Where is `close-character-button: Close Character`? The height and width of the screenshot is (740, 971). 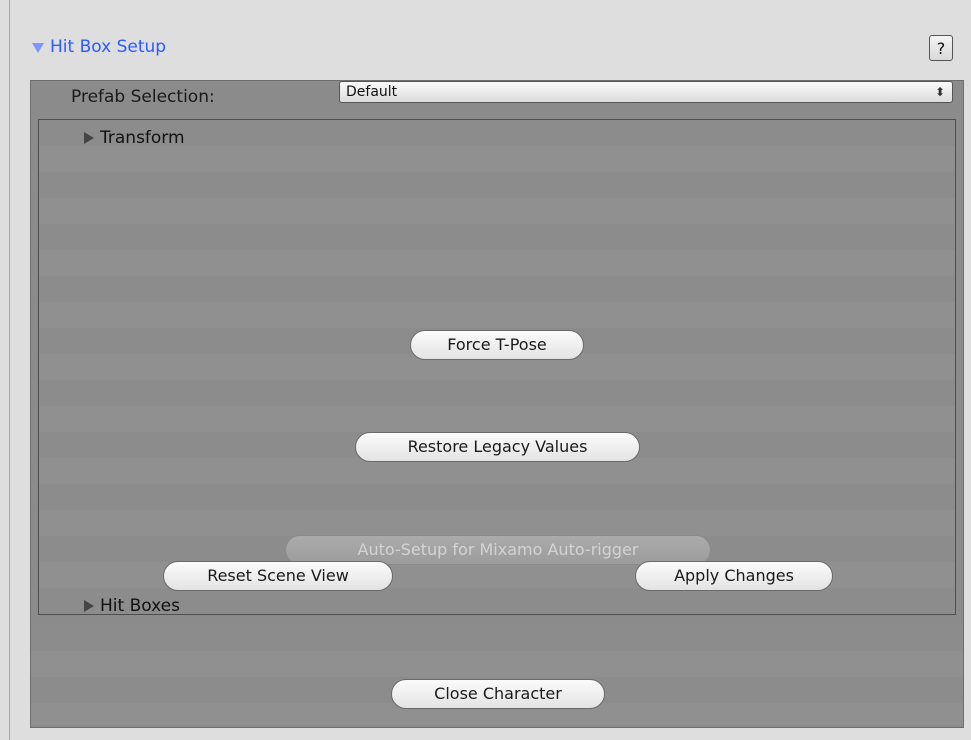 close-character-button: Close Character is located at coordinates (498, 694).